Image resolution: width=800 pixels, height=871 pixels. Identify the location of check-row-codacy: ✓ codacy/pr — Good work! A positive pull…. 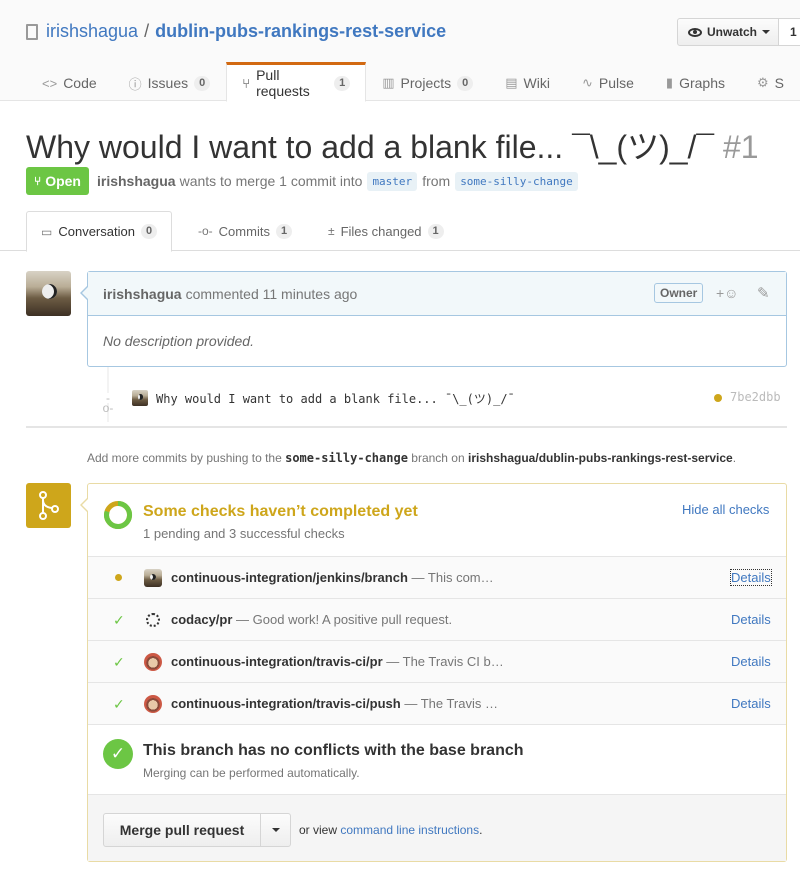
(437, 620).